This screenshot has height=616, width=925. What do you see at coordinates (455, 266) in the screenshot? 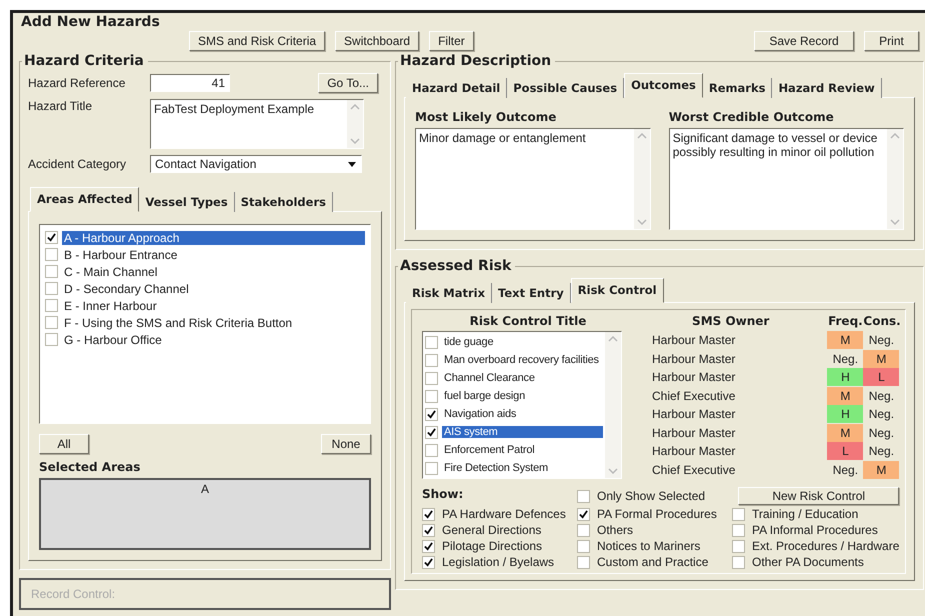
I see `group-title: Assessed Risk` at bounding box center [455, 266].